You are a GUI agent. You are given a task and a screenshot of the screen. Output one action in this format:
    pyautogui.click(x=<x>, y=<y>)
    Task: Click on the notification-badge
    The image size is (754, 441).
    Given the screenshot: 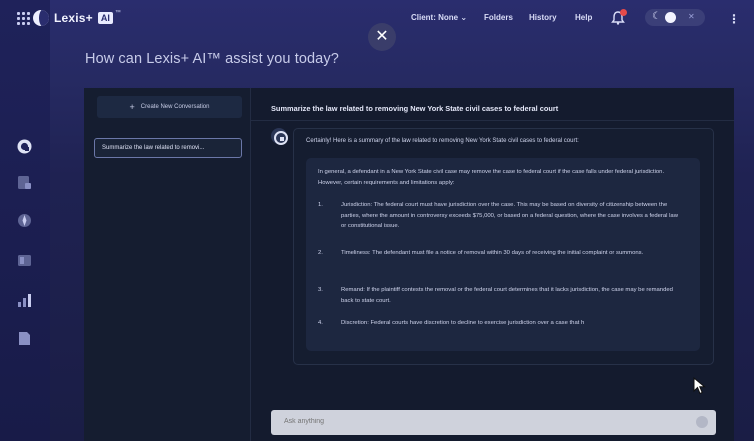 What is the action you would take?
    pyautogui.click(x=623, y=12)
    